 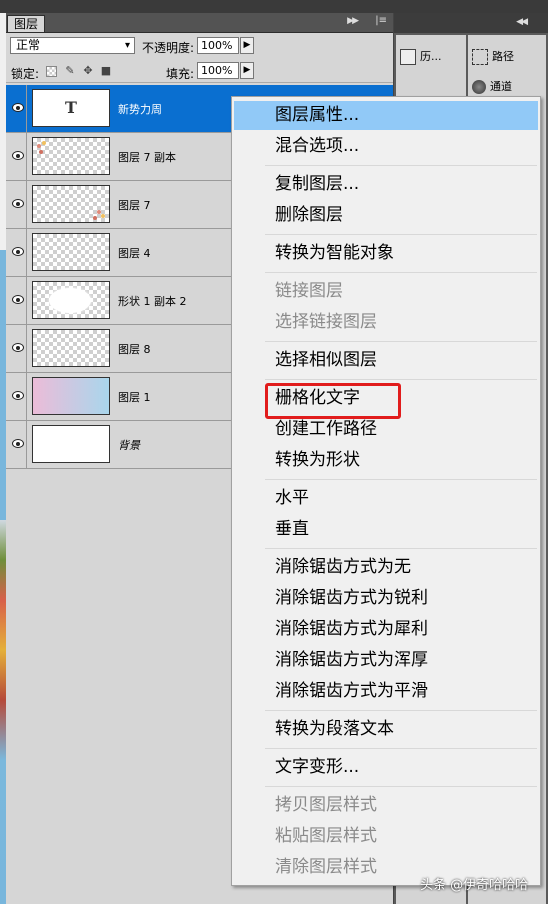 I want to click on watermark: 头条 @伊奇哈哈哈, so click(x=474, y=885).